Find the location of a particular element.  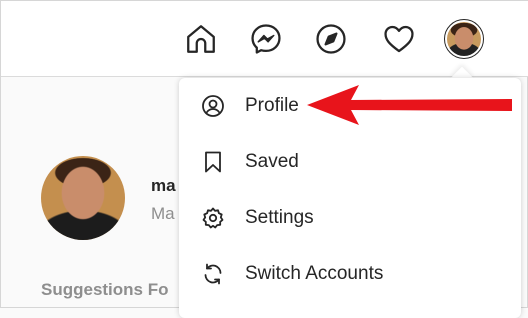

heart-icon is located at coordinates (399, 39).